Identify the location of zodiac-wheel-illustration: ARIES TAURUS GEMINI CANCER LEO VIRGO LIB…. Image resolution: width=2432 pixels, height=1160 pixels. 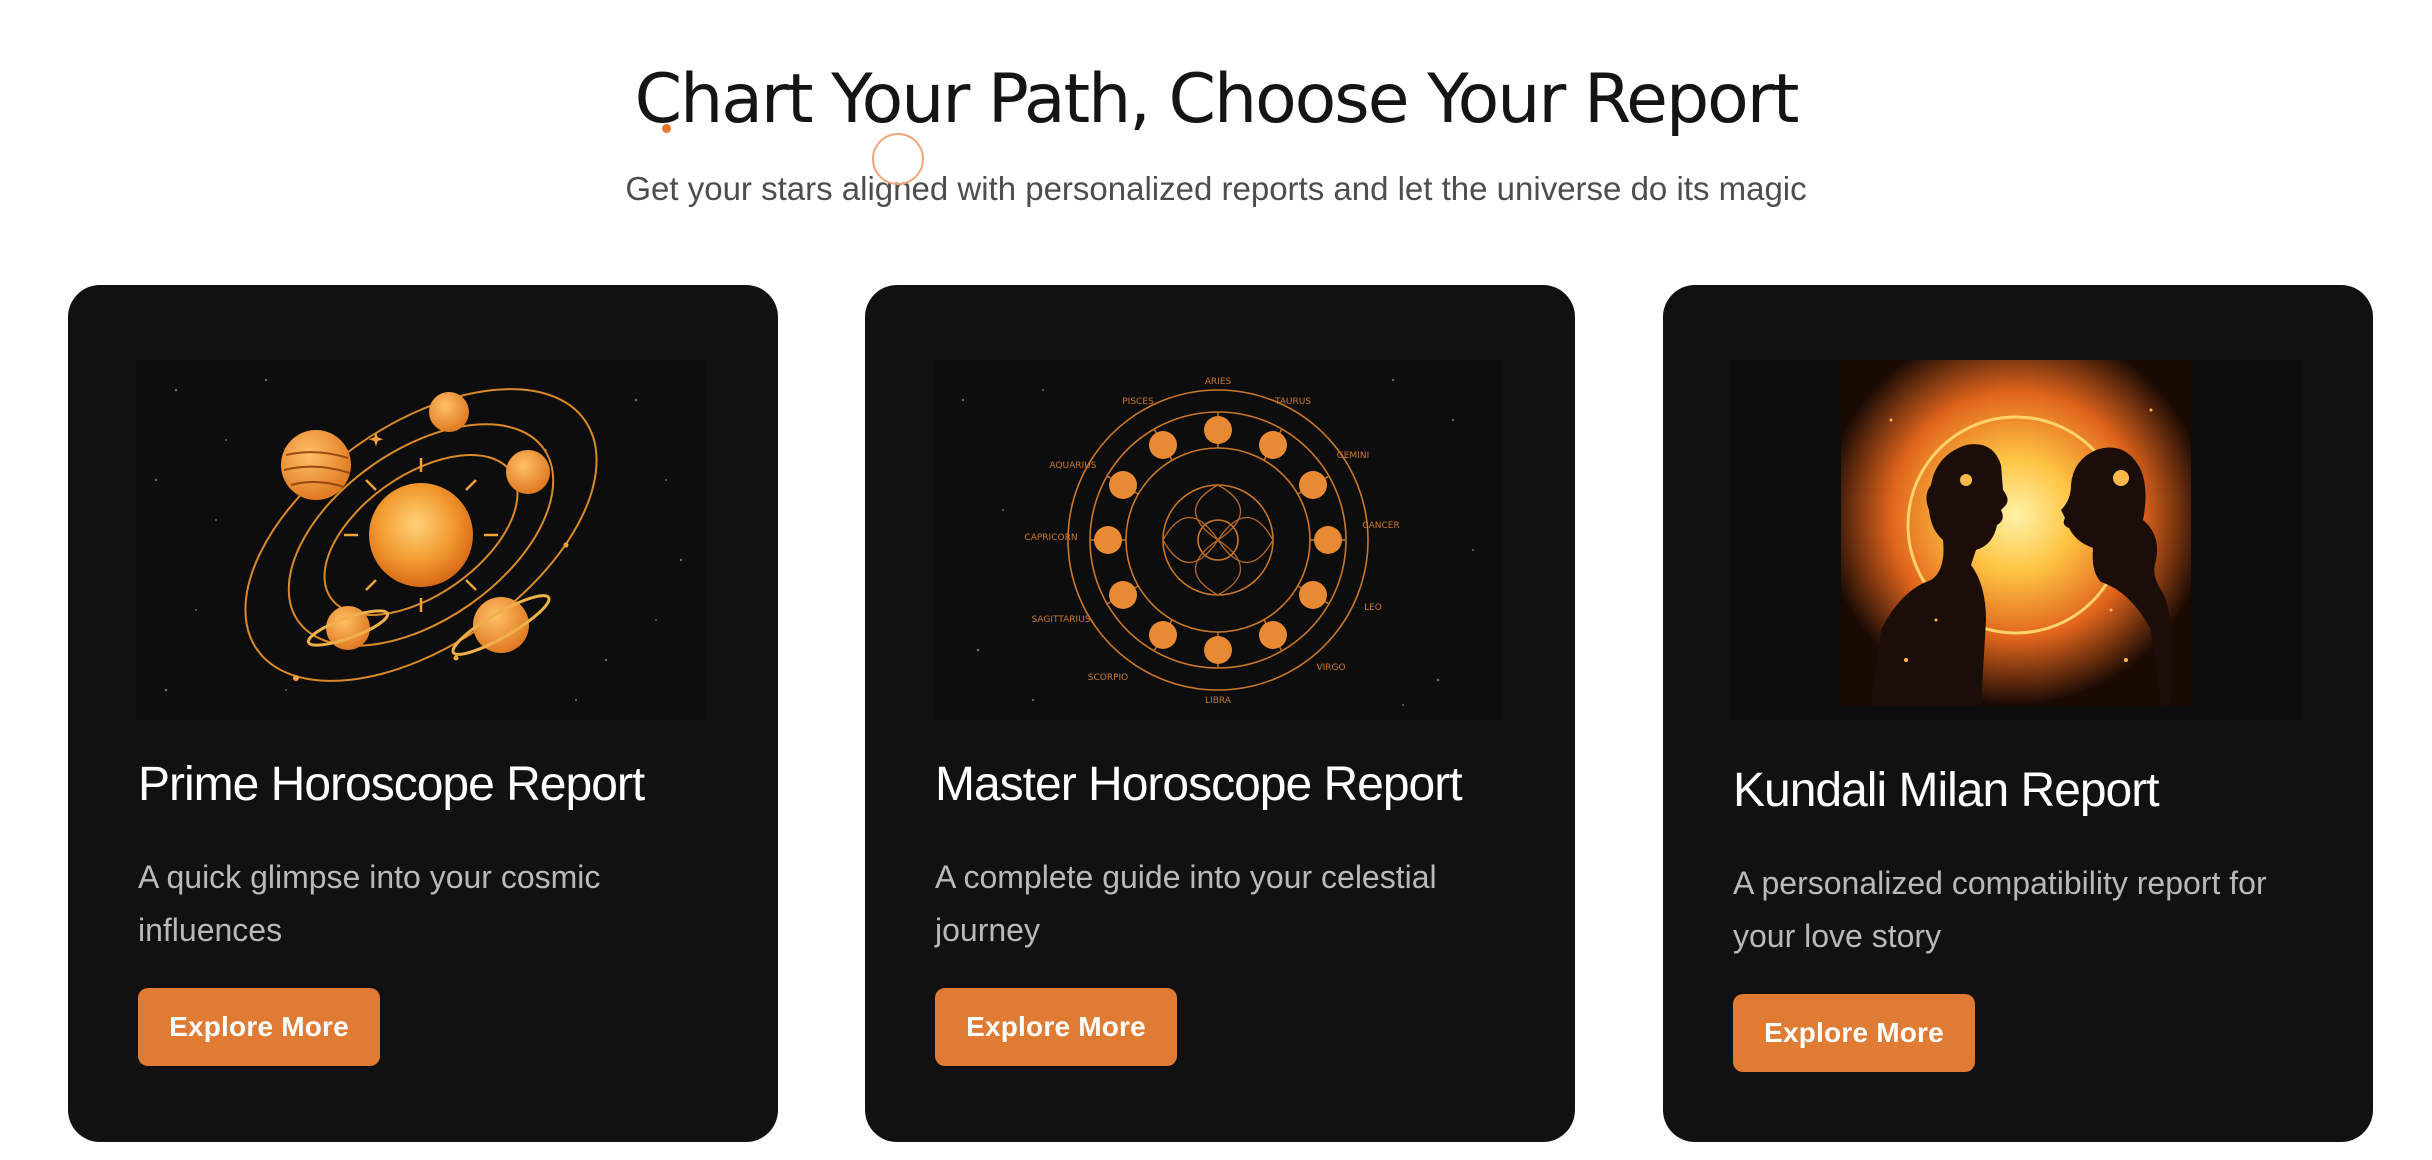
(1218, 540).